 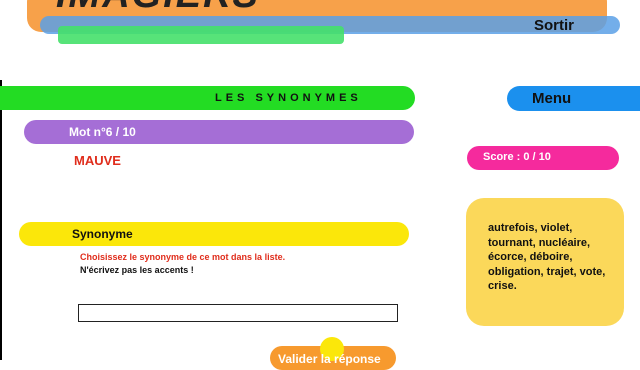 I want to click on target-word: MAUVE, so click(x=97, y=160).